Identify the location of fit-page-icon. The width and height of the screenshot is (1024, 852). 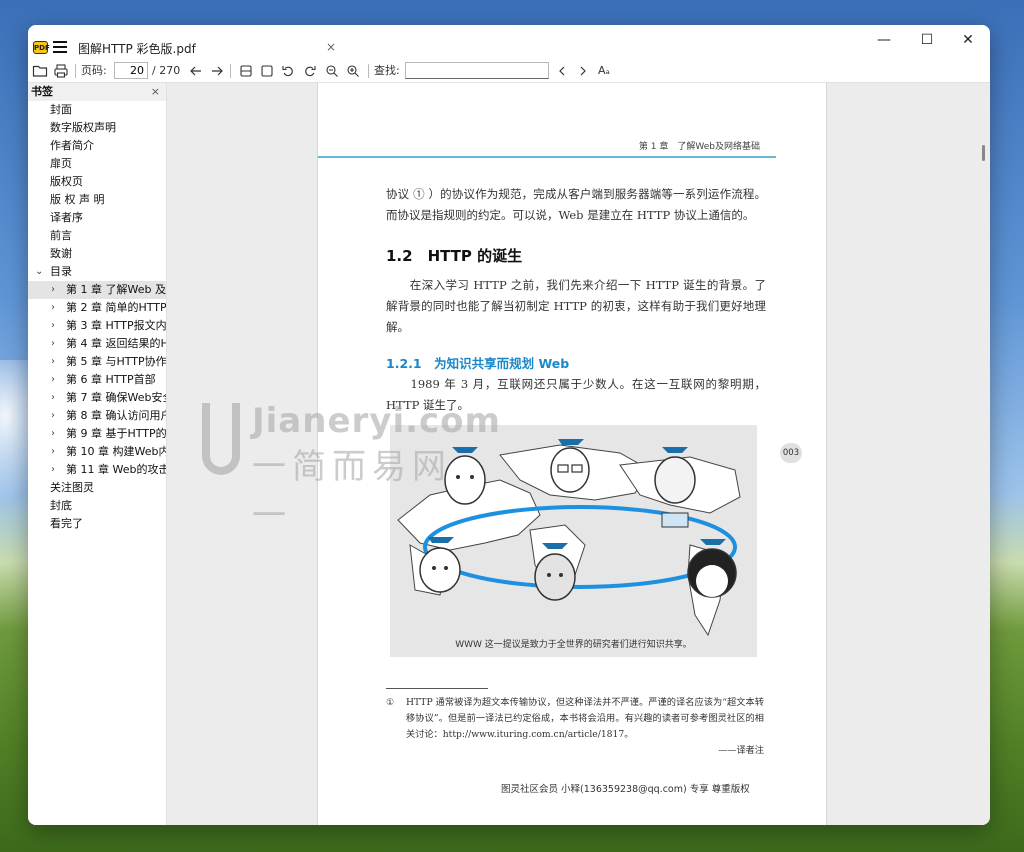
(267, 71).